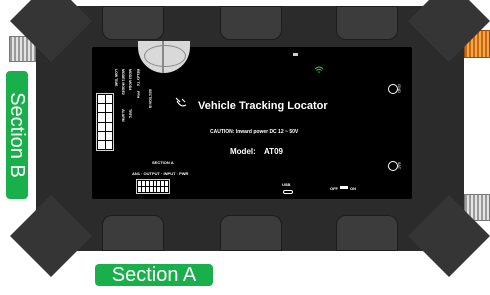 The image size is (490, 295). I want to click on section-a-callout: Section A, so click(154, 275).